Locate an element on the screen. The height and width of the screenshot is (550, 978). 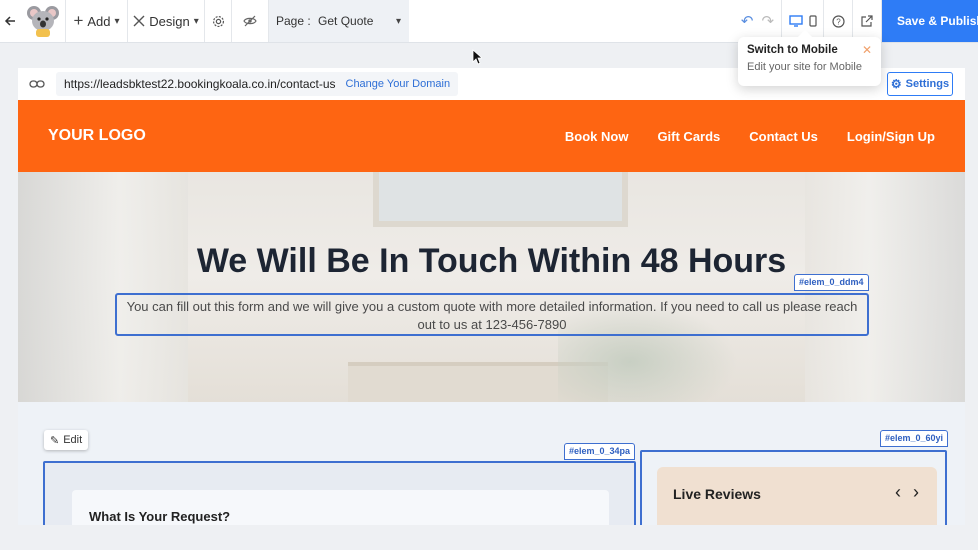
nav-gift-cards: Gift Cards is located at coordinates (688, 136).